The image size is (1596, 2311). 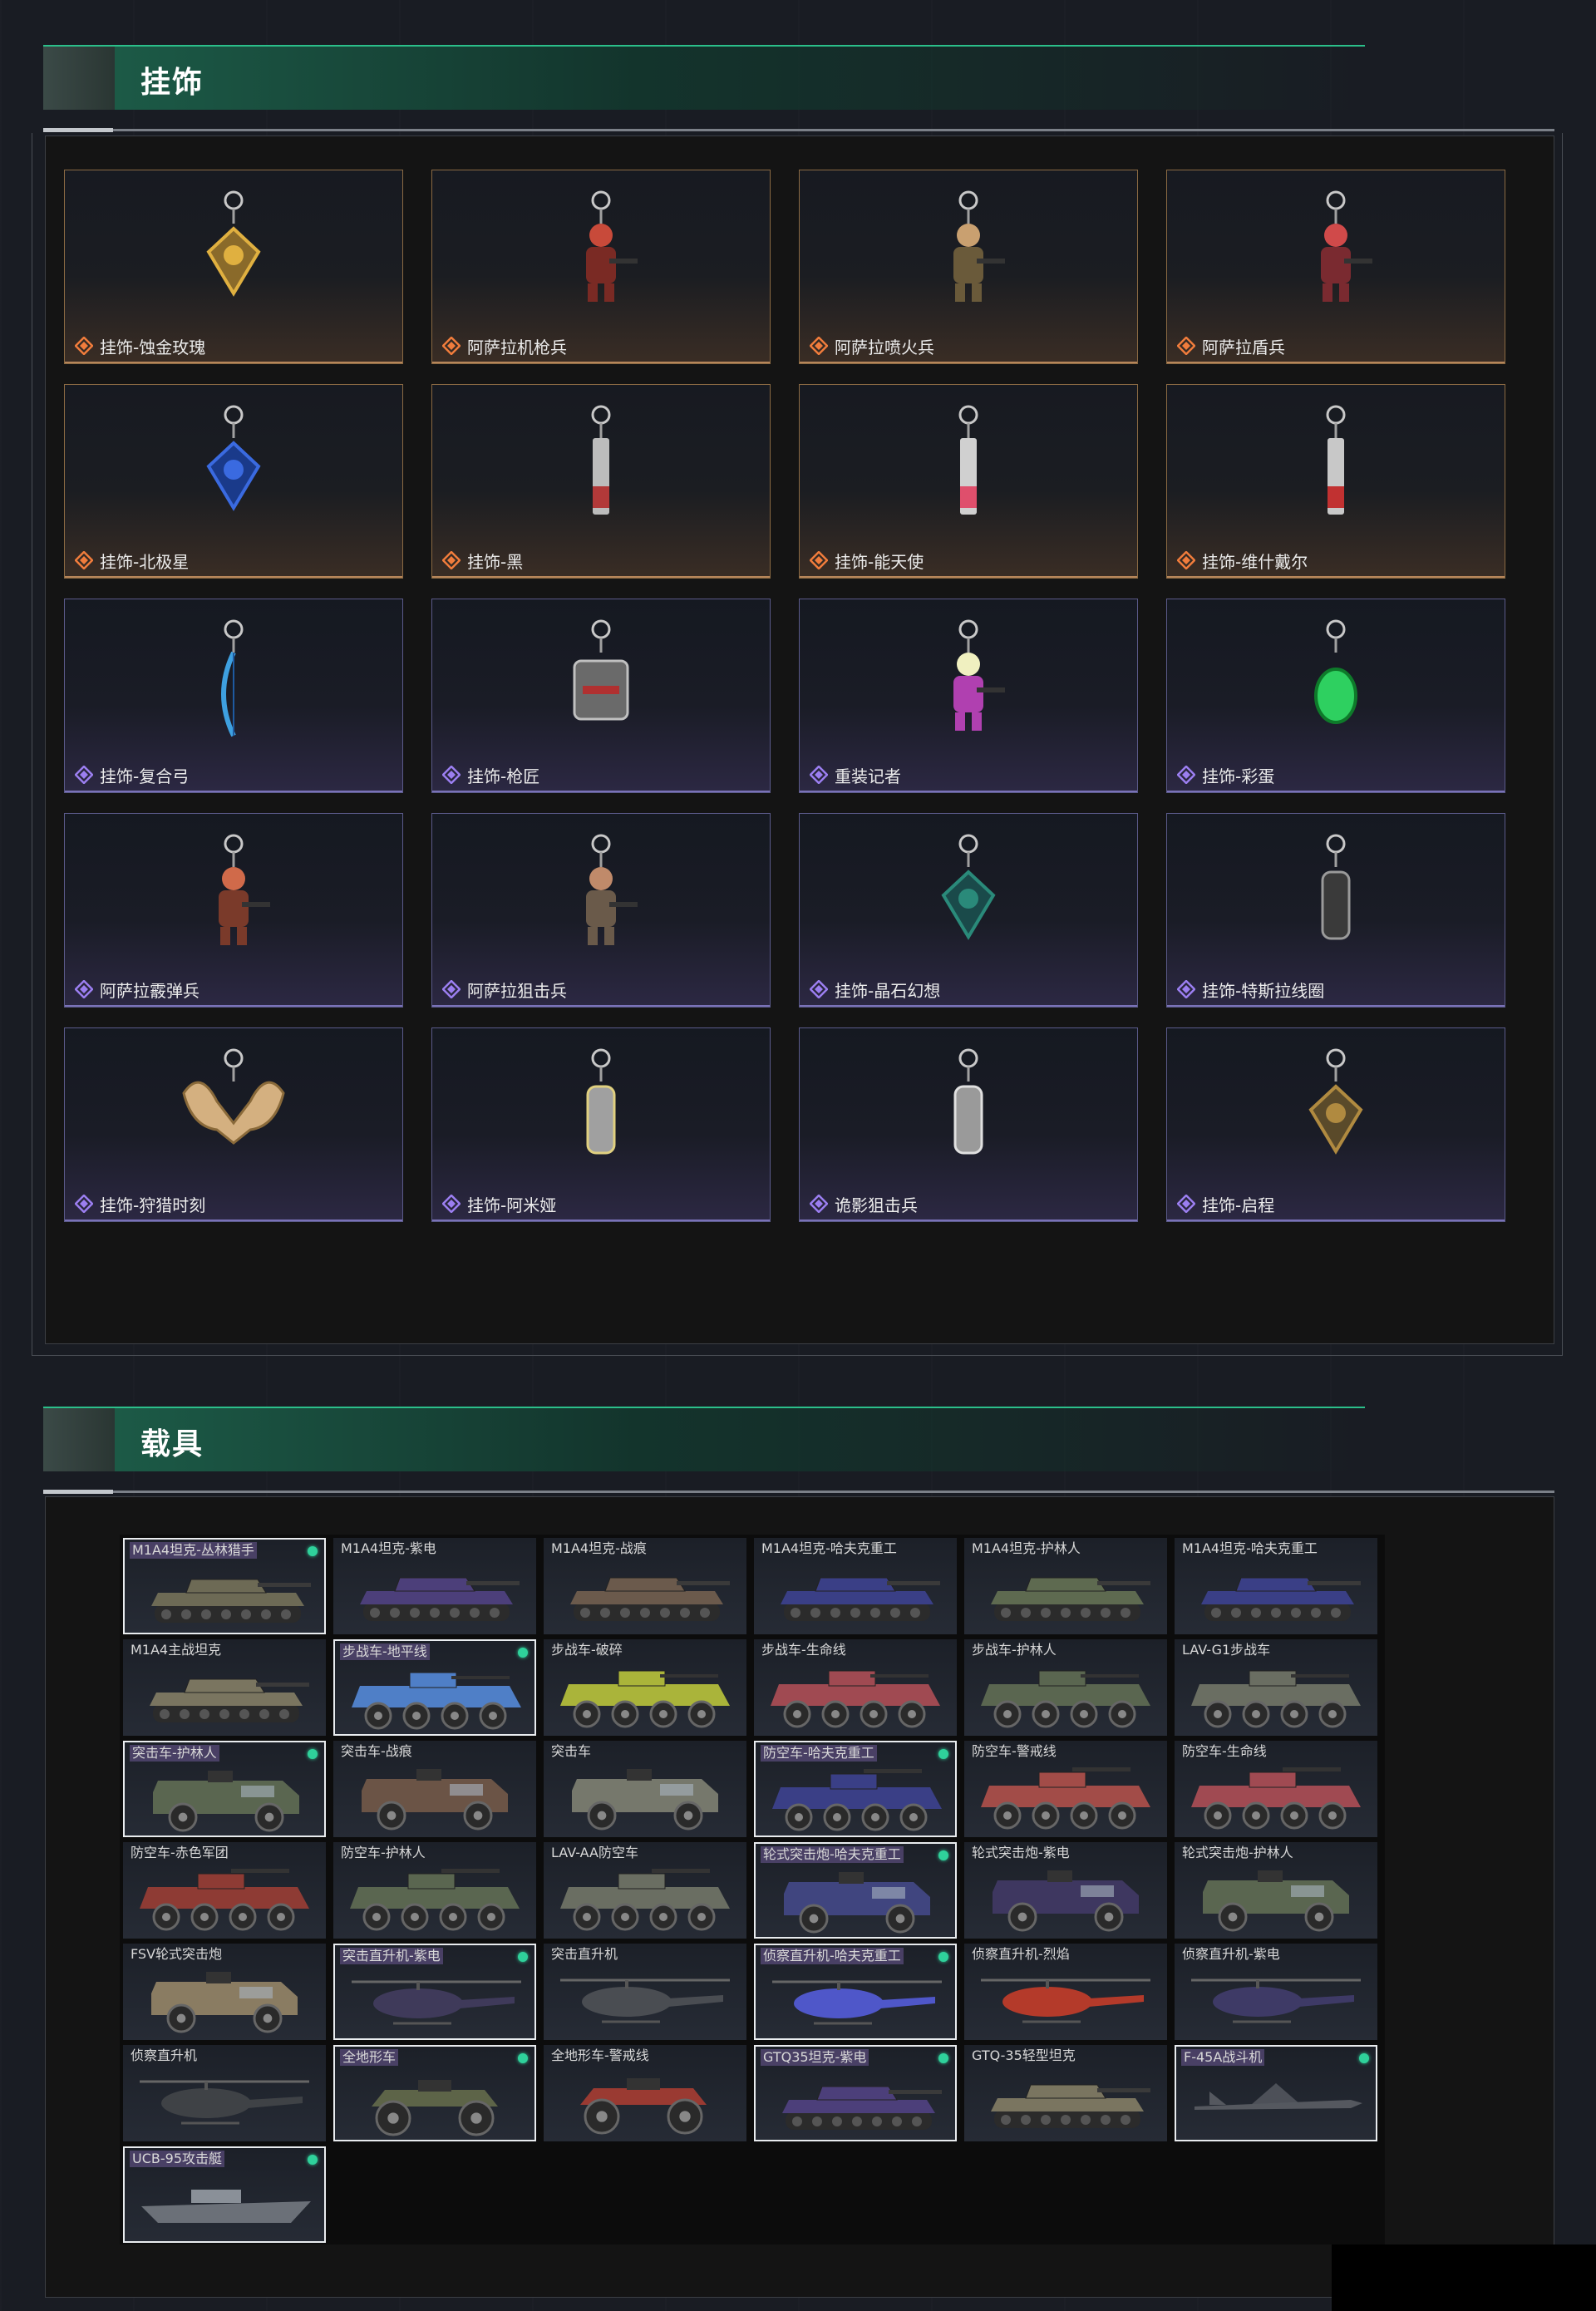 What do you see at coordinates (1024, 2055) in the screenshot?
I see `vehicle-name: GTQ-35轻型坦克` at bounding box center [1024, 2055].